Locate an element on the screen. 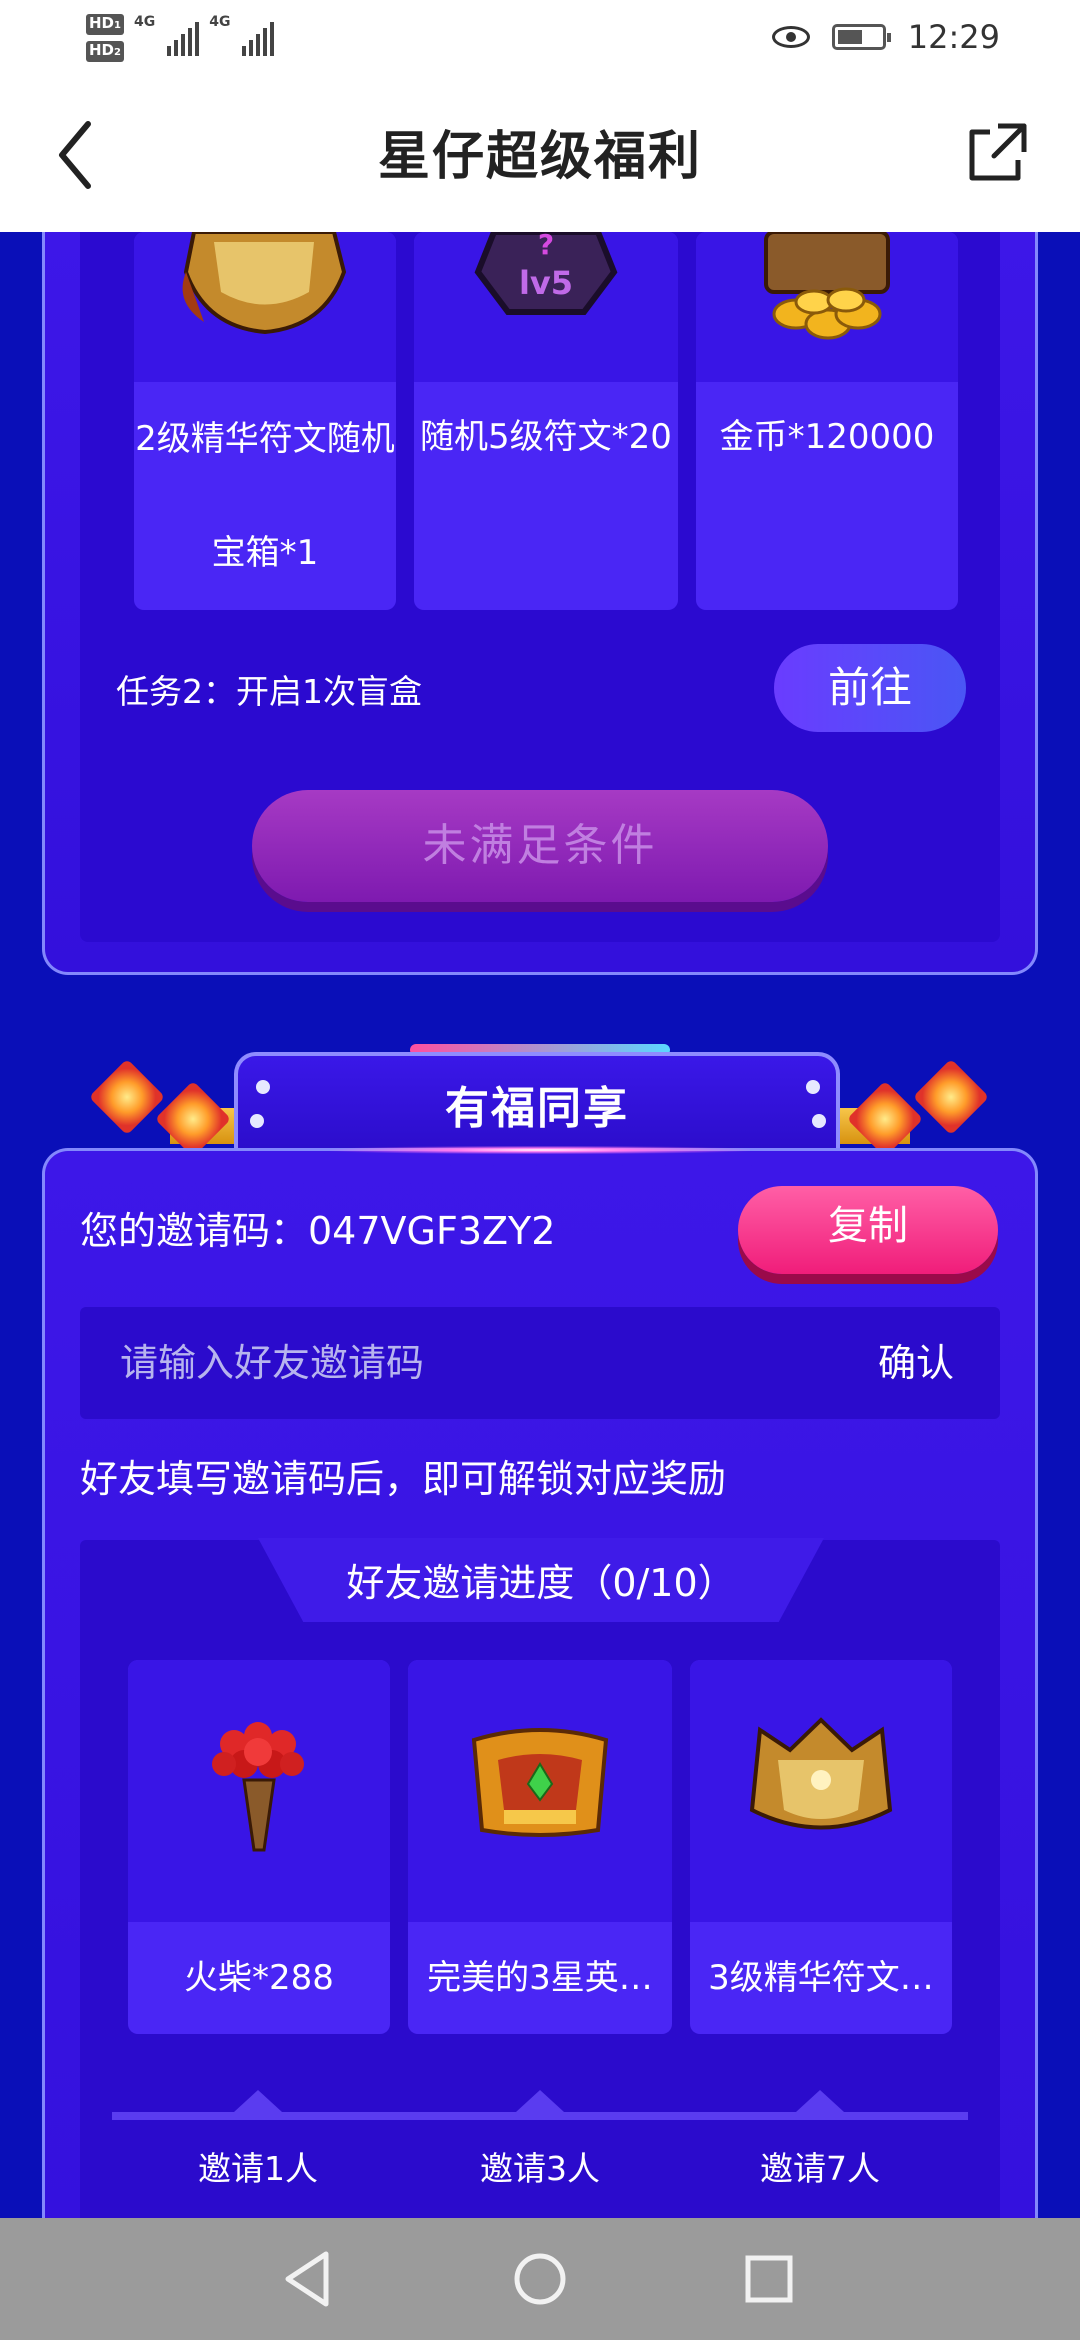 This screenshot has width=1080, height=2340. status-right: 12:29 is located at coordinates (885, 37).